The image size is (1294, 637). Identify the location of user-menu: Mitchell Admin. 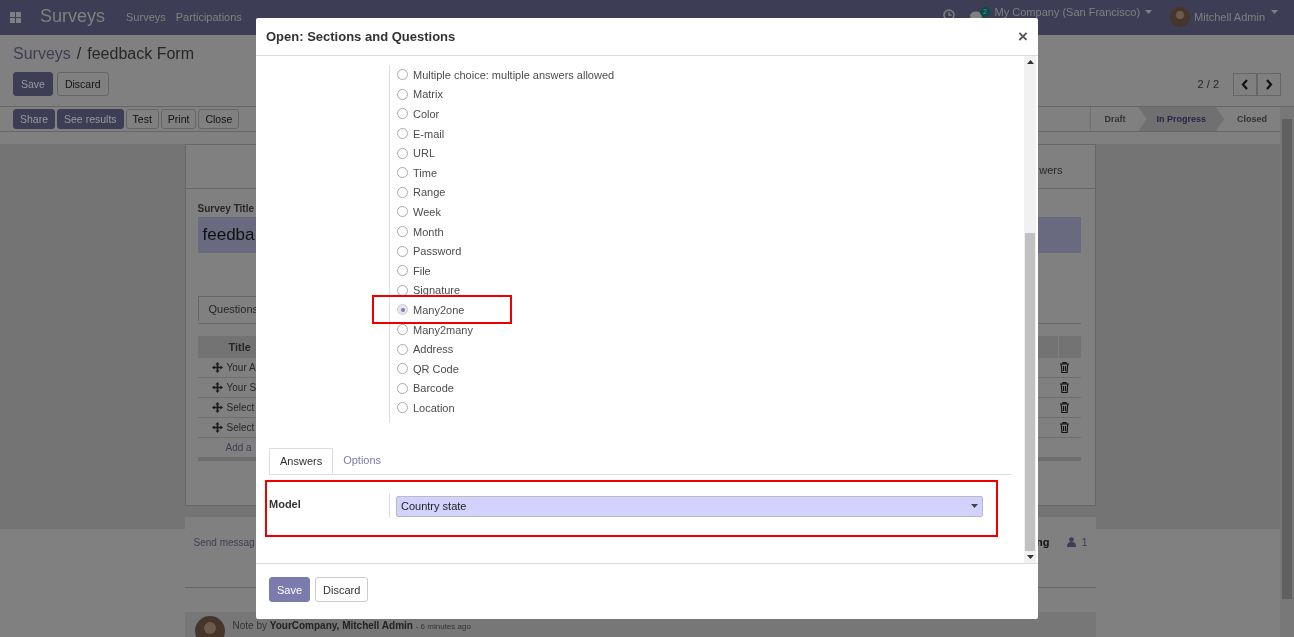
(1229, 17).